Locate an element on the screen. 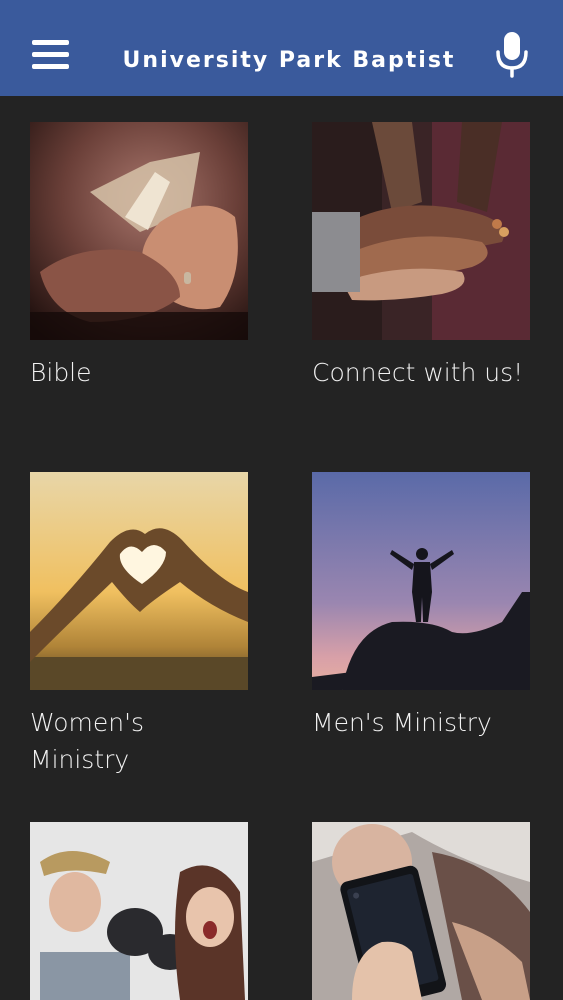  couple-boxing-gloves-photo is located at coordinates (139, 911).